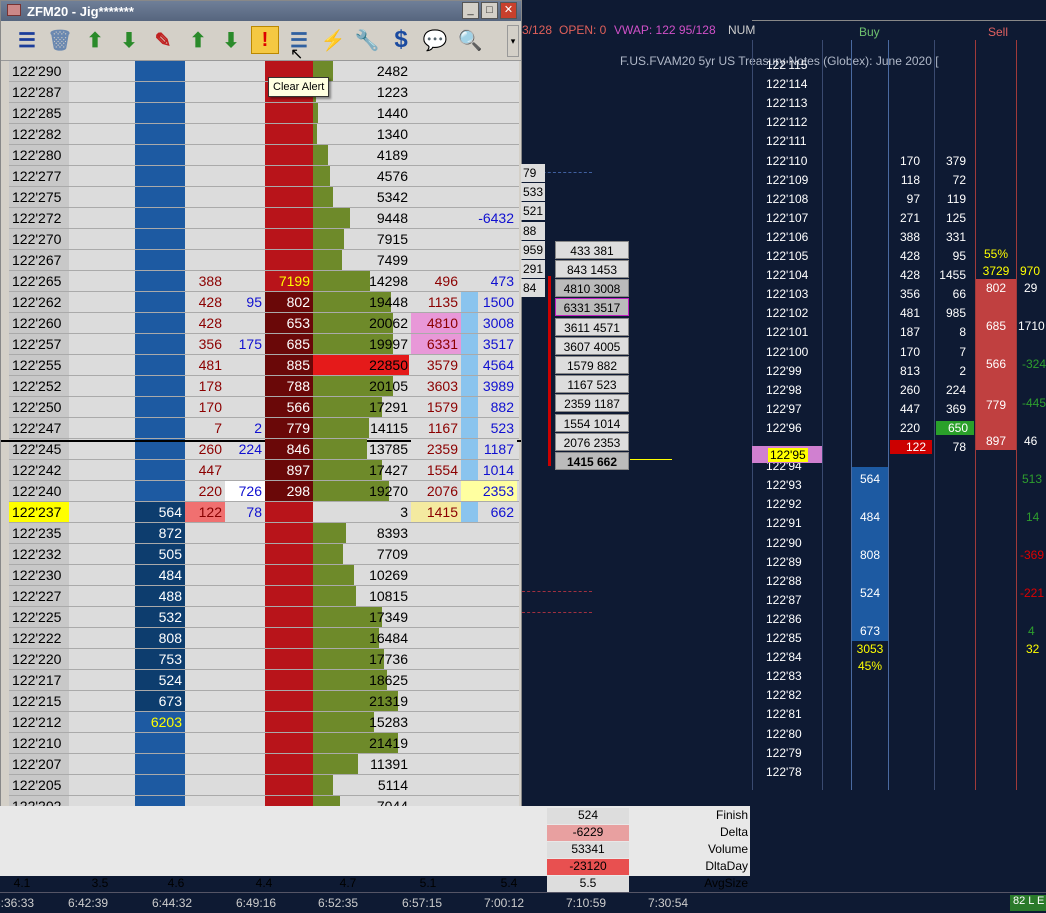  What do you see at coordinates (333, 40) in the screenshot?
I see `plug-icon: ⚡` at bounding box center [333, 40].